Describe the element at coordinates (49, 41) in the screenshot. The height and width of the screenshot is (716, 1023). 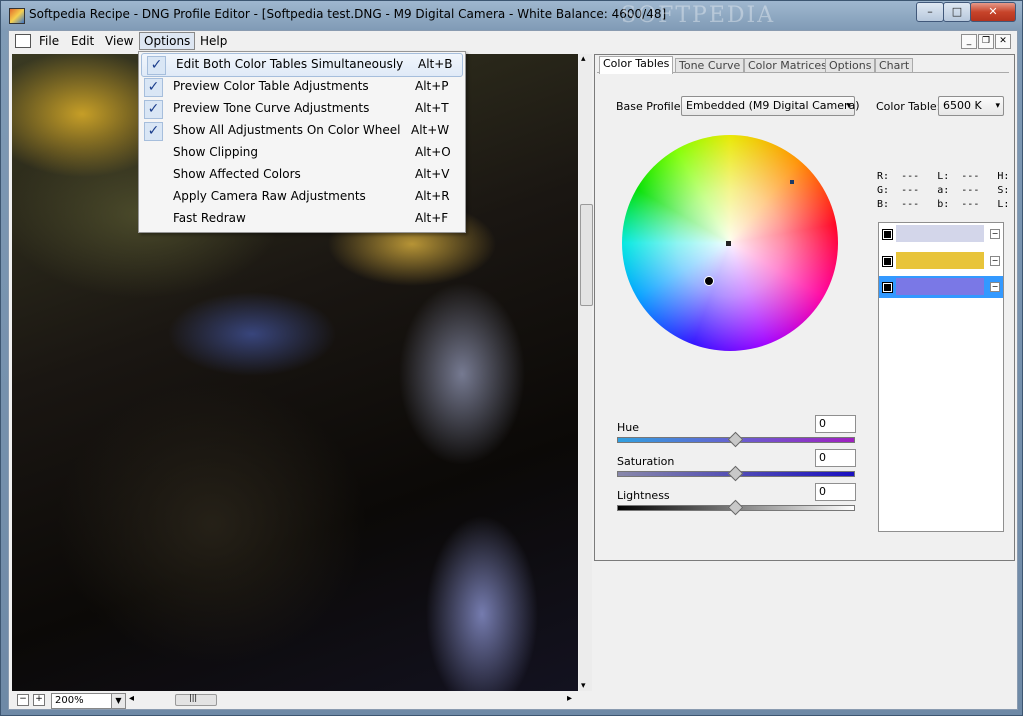
I see `menu-file: File` at that location.